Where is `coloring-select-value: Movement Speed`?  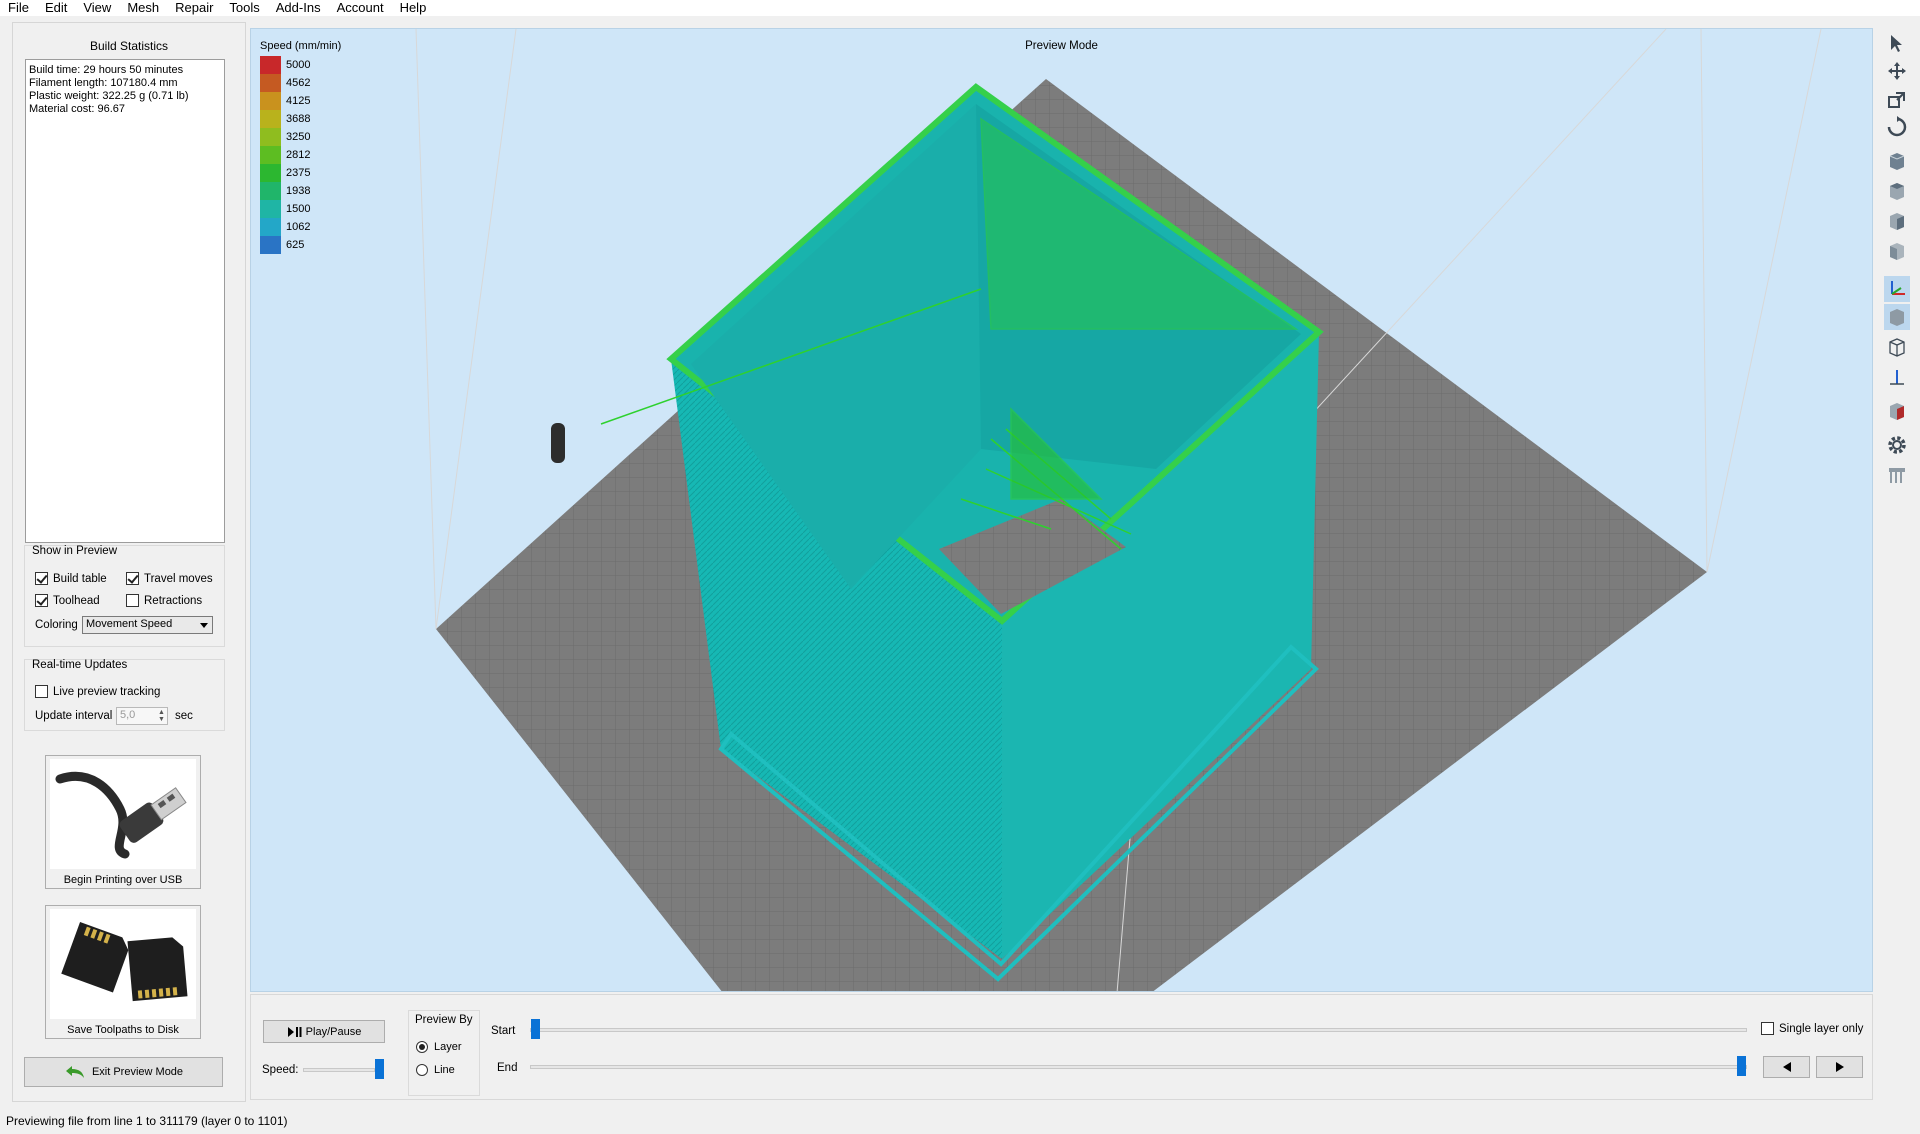 coloring-select-value: Movement Speed is located at coordinates (129, 624).